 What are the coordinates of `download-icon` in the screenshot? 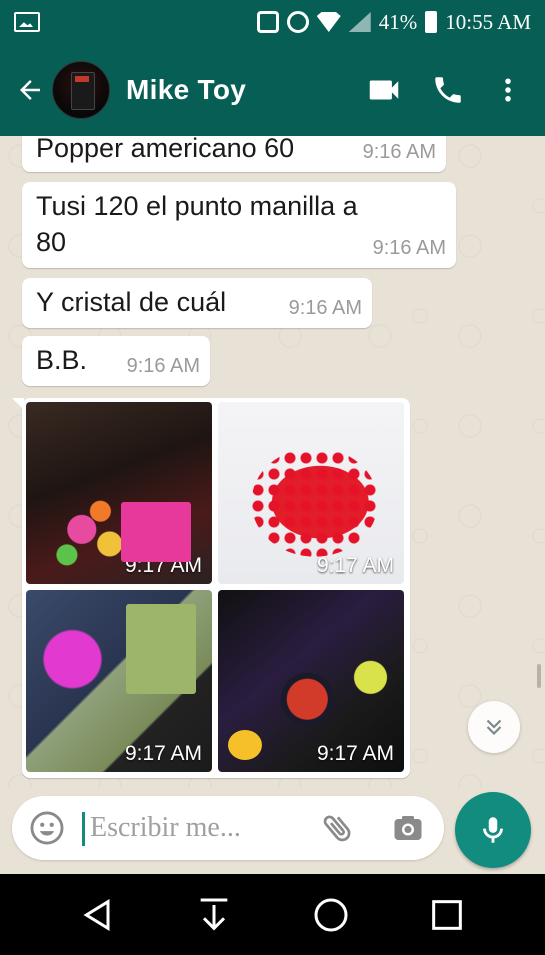 It's located at (214, 914).